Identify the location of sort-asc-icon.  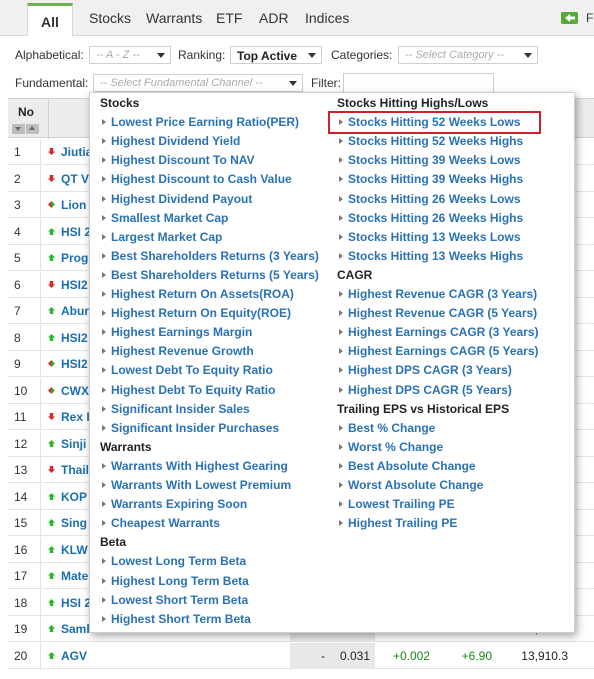
(32, 129).